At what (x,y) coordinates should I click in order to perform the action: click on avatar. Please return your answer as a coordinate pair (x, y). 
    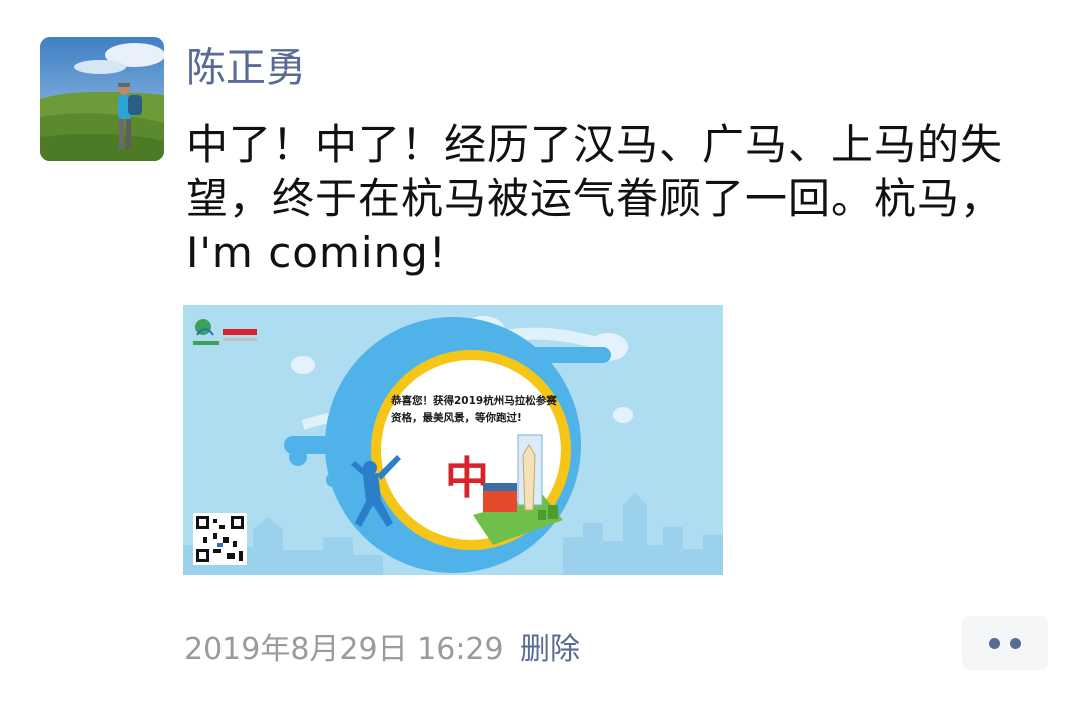
    Looking at the image, I should click on (102, 99).